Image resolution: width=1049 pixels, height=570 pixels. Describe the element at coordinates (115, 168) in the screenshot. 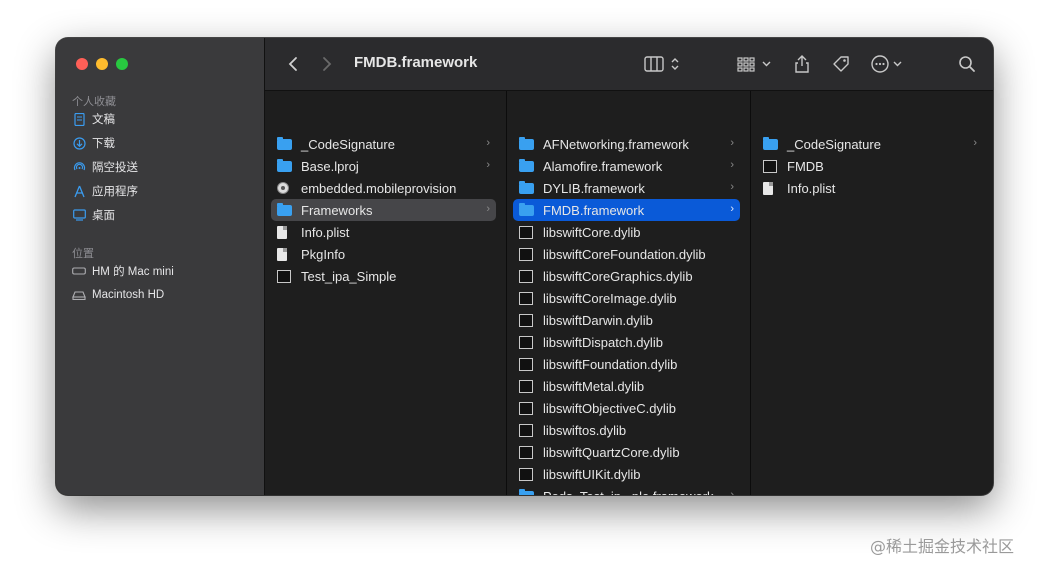

I see `sidebar-item-label: 隔空投送` at that location.